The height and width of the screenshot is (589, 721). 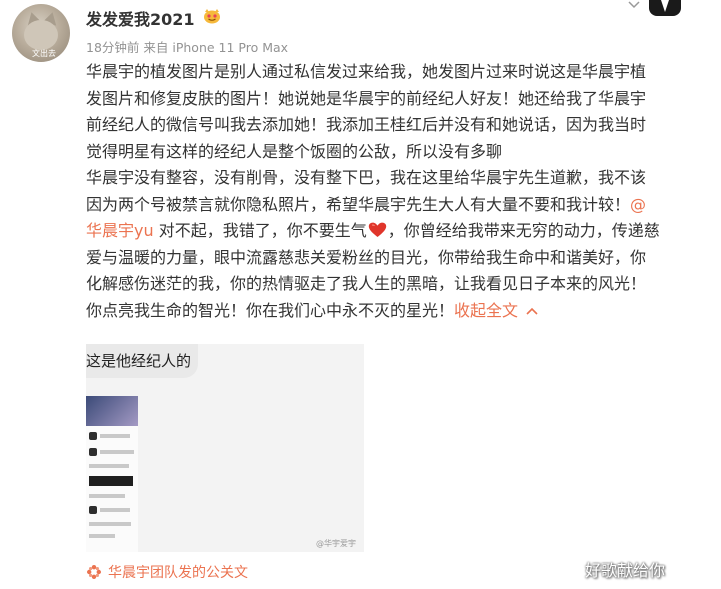 What do you see at coordinates (225, 448) in the screenshot?
I see `post-image: 这是他经纪人的 @华宇爱宇` at bounding box center [225, 448].